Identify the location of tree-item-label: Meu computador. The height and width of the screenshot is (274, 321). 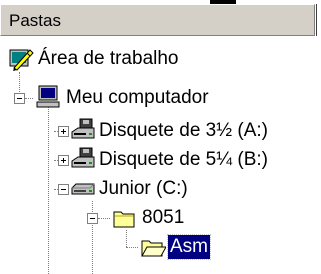
(137, 97).